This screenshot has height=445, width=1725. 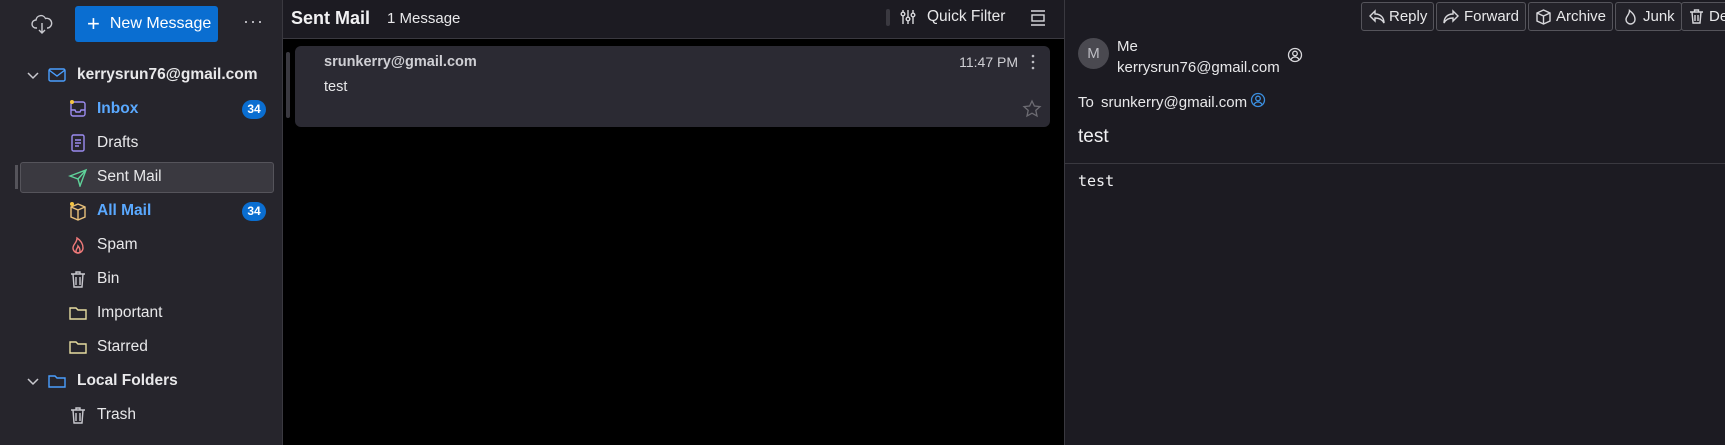 What do you see at coordinates (78, 211) in the screenshot?
I see `archive-box-icon` at bounding box center [78, 211].